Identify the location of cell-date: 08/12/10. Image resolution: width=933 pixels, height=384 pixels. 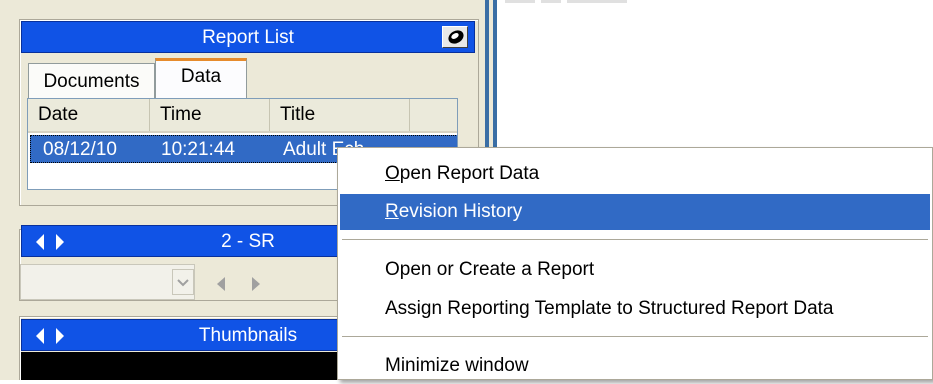
(80, 149).